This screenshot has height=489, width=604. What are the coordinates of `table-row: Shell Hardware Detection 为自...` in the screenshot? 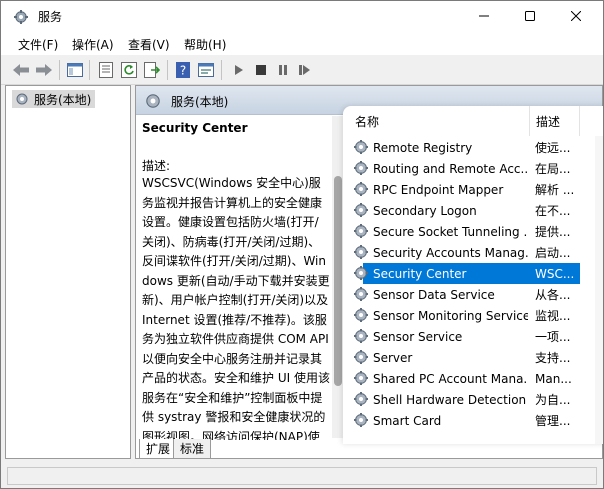 It's located at (463, 399).